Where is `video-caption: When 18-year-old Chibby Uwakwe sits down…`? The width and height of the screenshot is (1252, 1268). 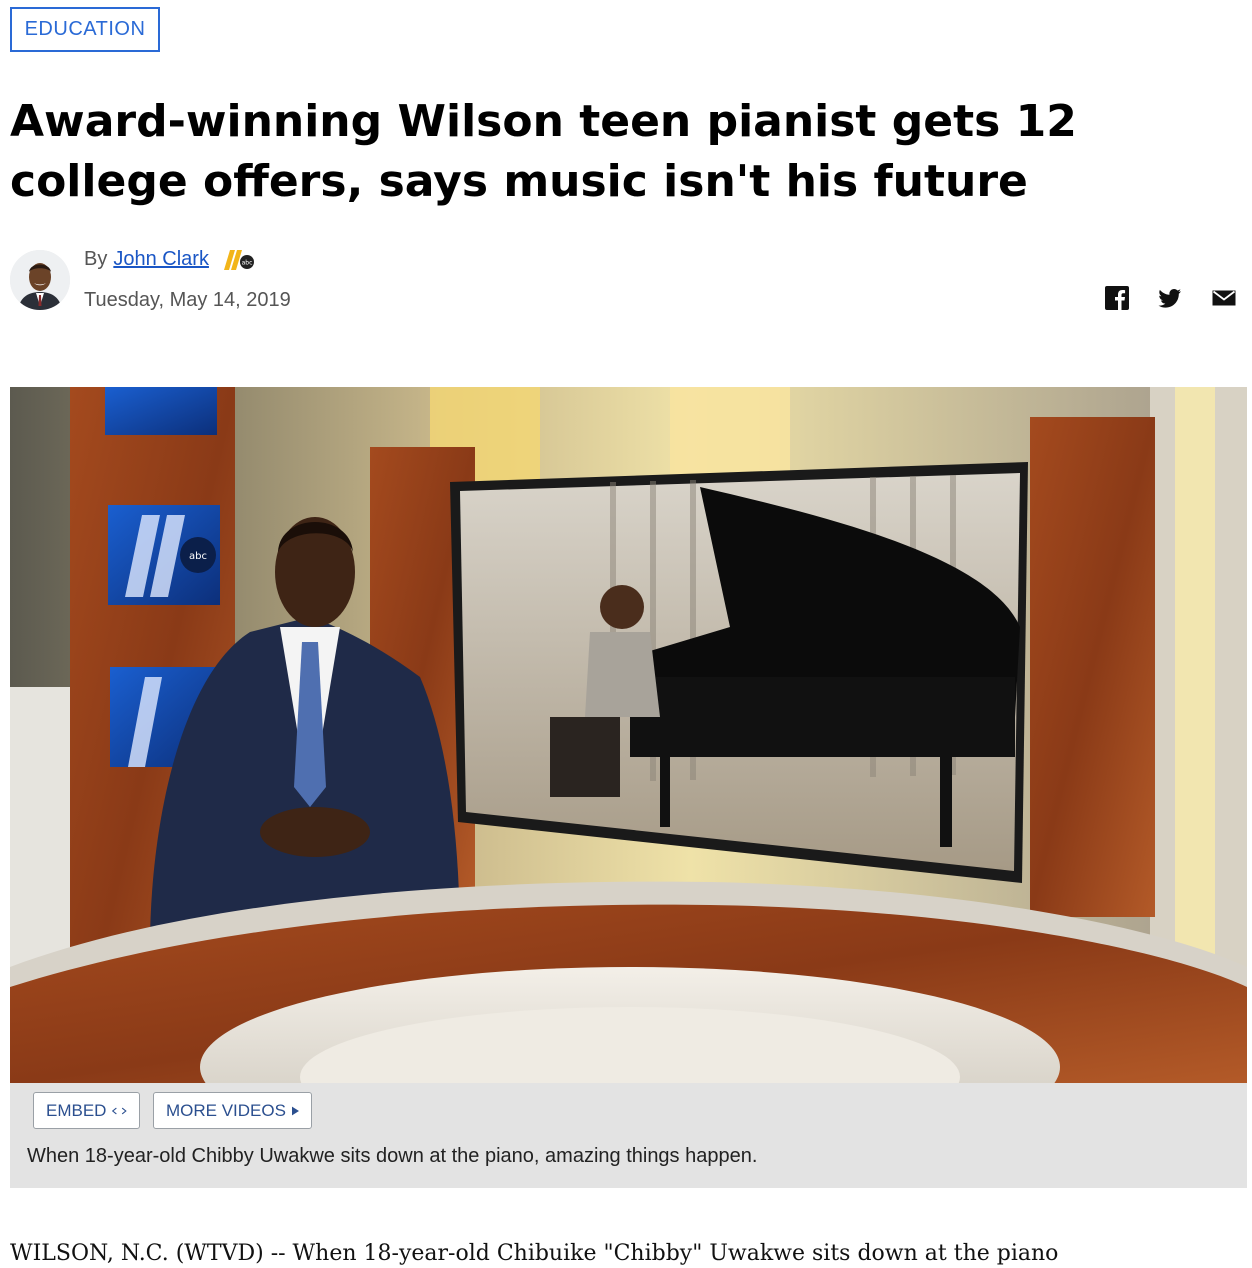
video-caption: When 18-year-old Chibby Uwakwe sits down… is located at coordinates (392, 1156).